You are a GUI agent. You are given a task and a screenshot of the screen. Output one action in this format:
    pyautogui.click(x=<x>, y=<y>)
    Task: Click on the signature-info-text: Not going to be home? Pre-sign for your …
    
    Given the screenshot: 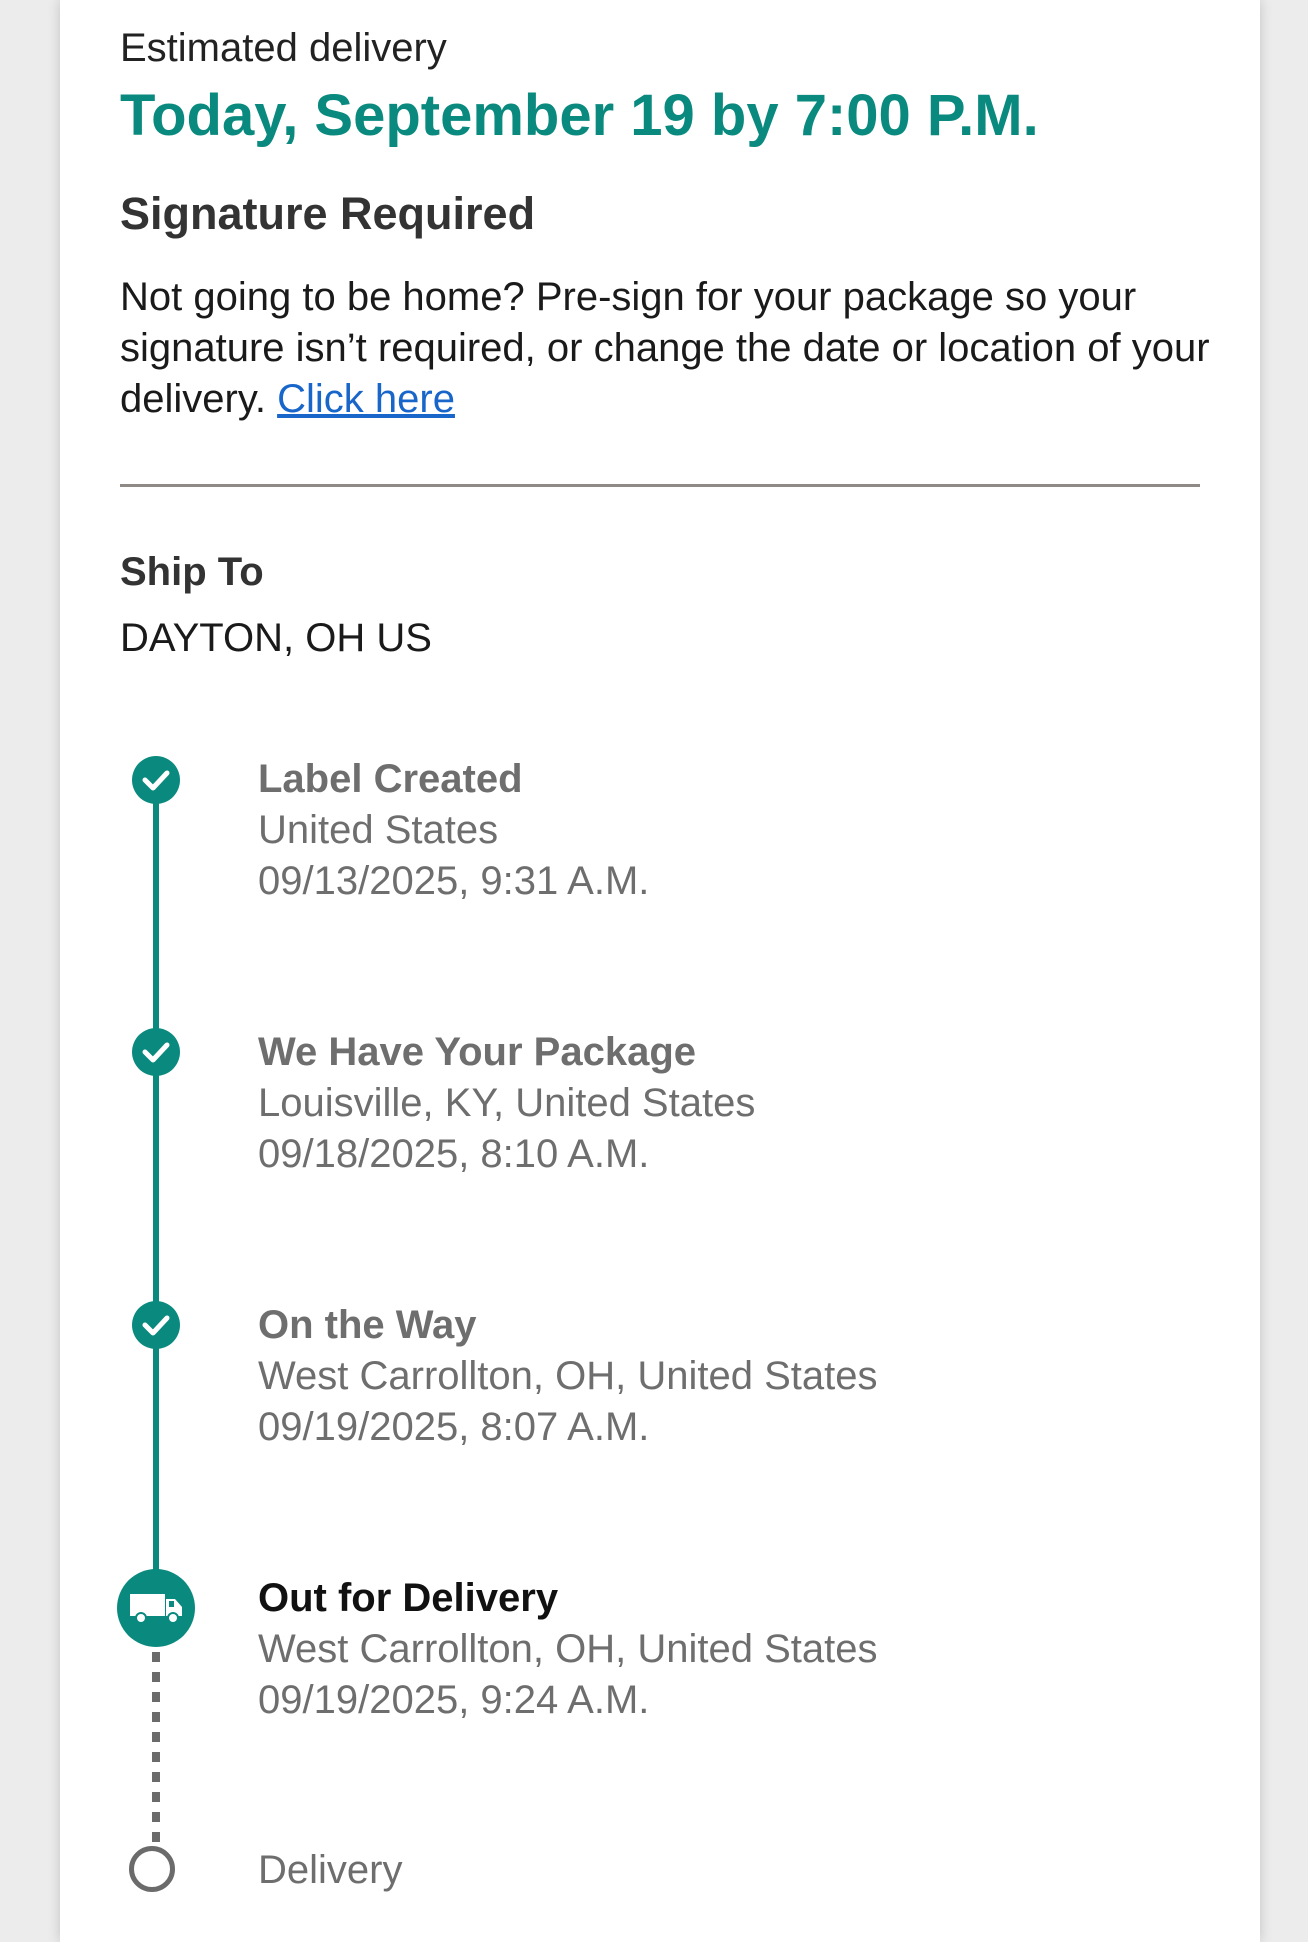 What is the action you would take?
    pyautogui.click(x=670, y=348)
    